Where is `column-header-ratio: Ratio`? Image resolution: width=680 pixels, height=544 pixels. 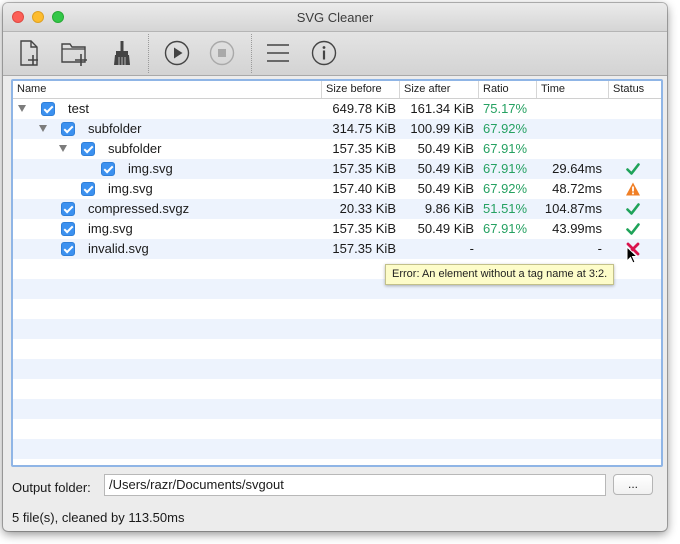 column-header-ratio: Ratio is located at coordinates (507, 89).